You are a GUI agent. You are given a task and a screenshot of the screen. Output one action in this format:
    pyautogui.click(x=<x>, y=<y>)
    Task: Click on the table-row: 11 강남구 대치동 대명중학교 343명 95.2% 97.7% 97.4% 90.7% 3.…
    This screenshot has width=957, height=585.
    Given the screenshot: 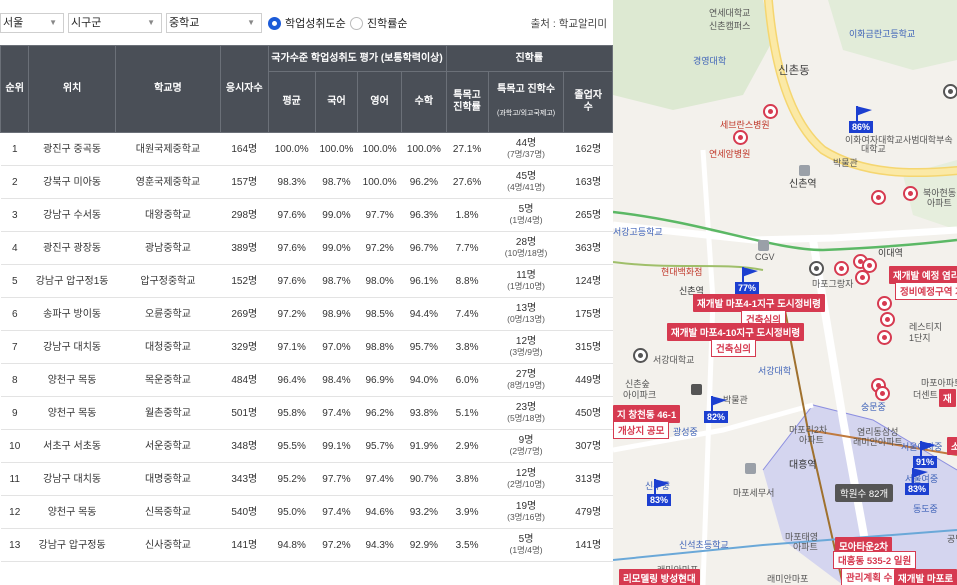 What is the action you would take?
    pyautogui.click(x=306, y=479)
    